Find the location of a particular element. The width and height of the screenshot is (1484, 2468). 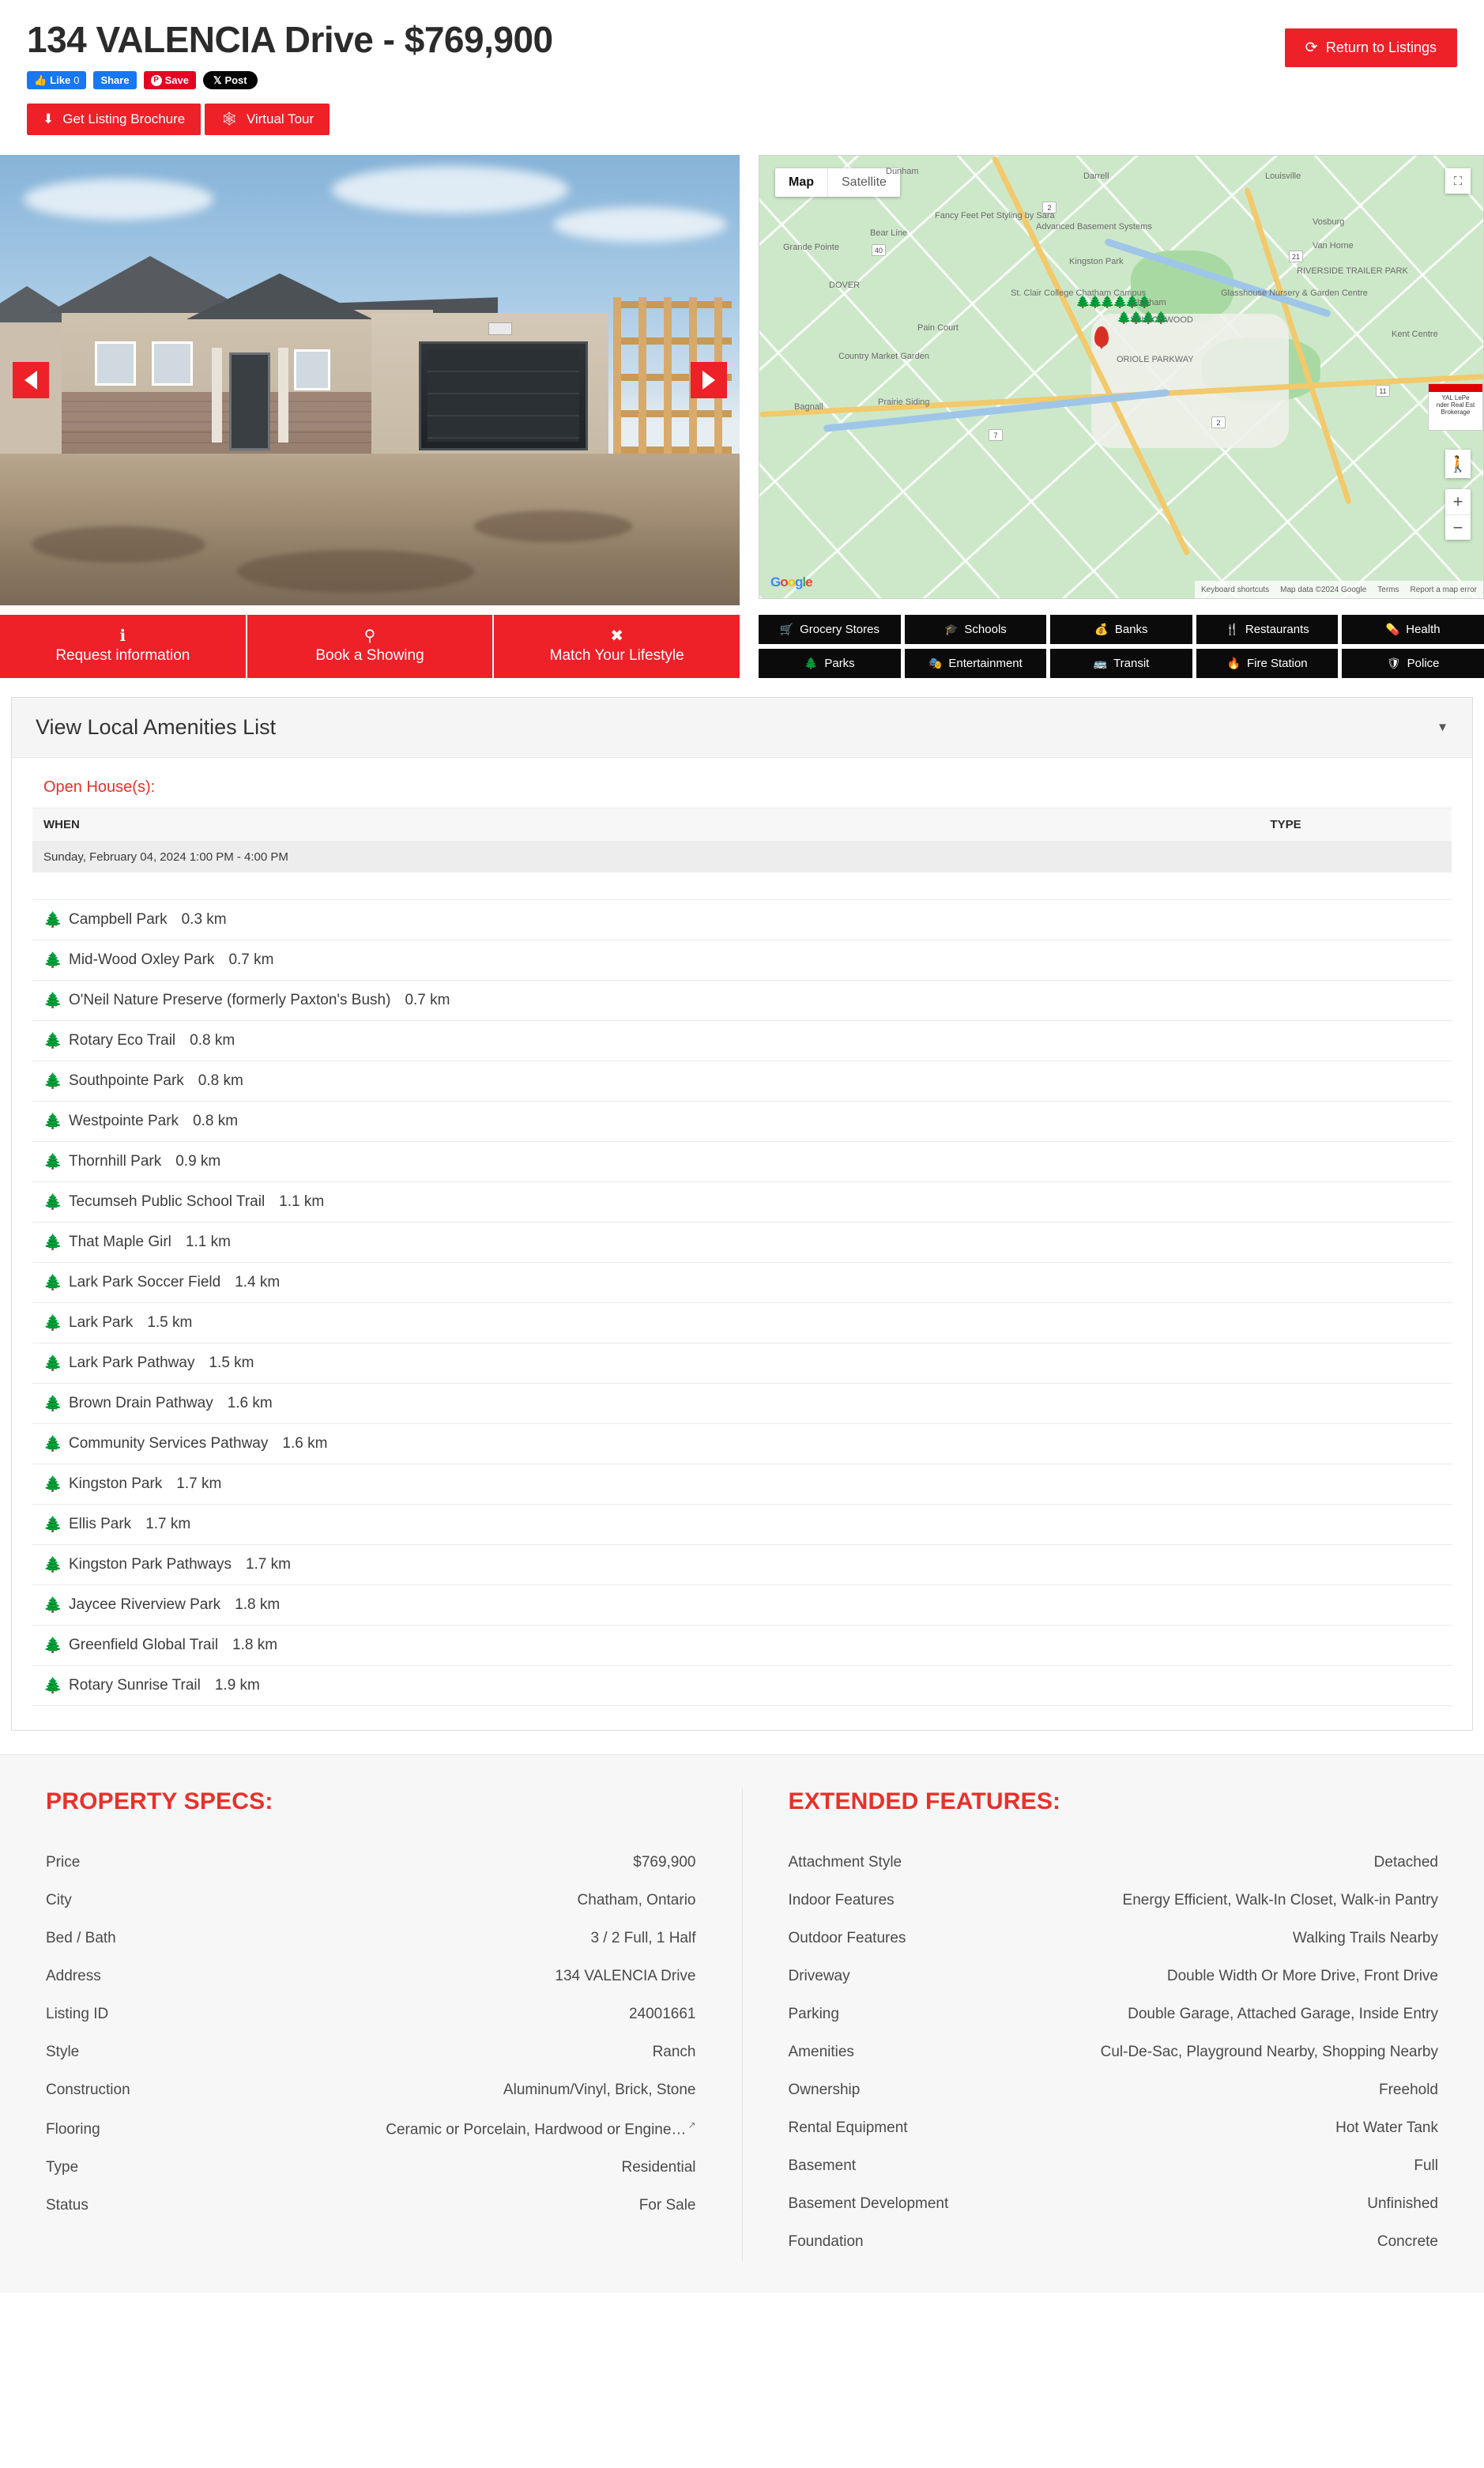

virtual-tour-button: 🕸 Virtual Tour is located at coordinates (267, 120).